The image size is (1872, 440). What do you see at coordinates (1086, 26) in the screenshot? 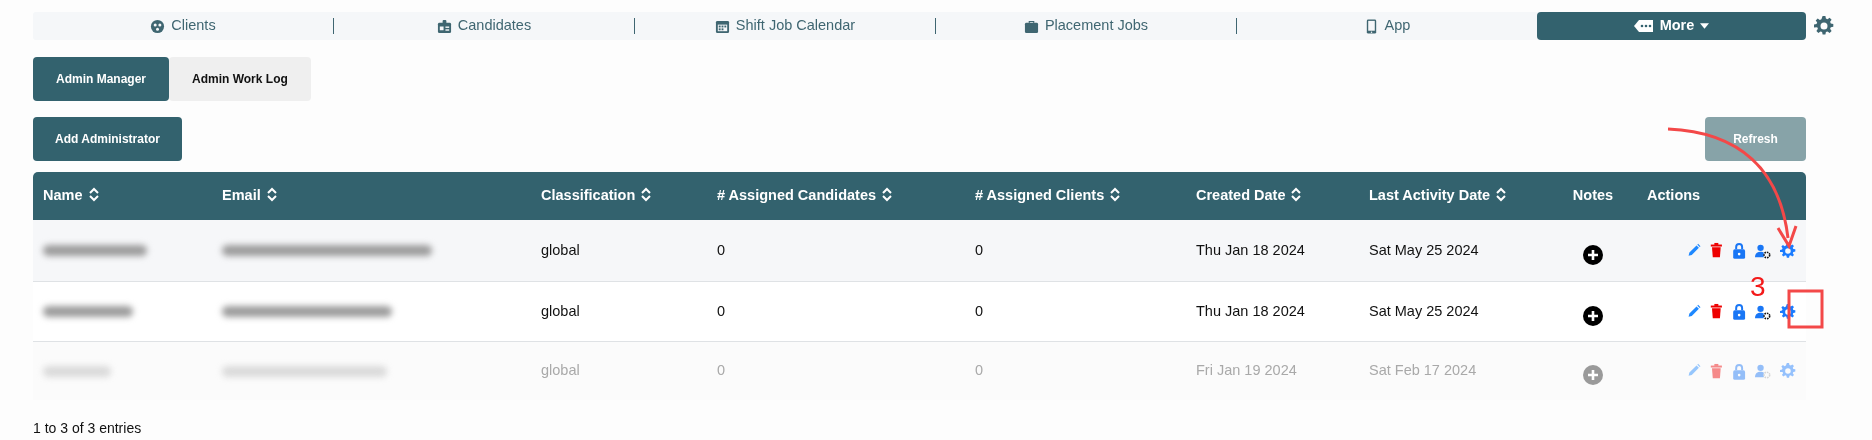
I see `nav-link: Placement Jobs` at bounding box center [1086, 26].